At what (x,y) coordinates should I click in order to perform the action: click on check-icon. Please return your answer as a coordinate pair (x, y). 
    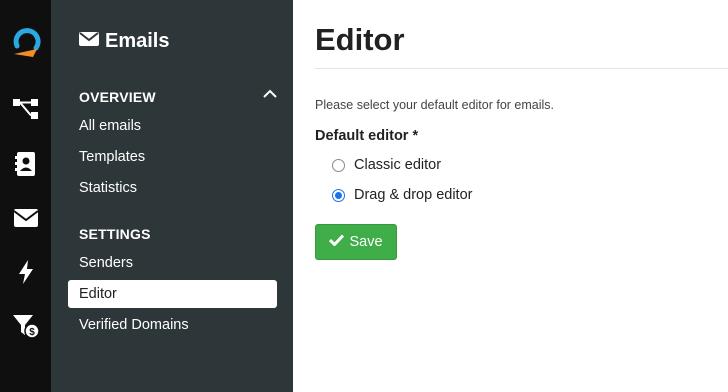
    Looking at the image, I should click on (337, 242).